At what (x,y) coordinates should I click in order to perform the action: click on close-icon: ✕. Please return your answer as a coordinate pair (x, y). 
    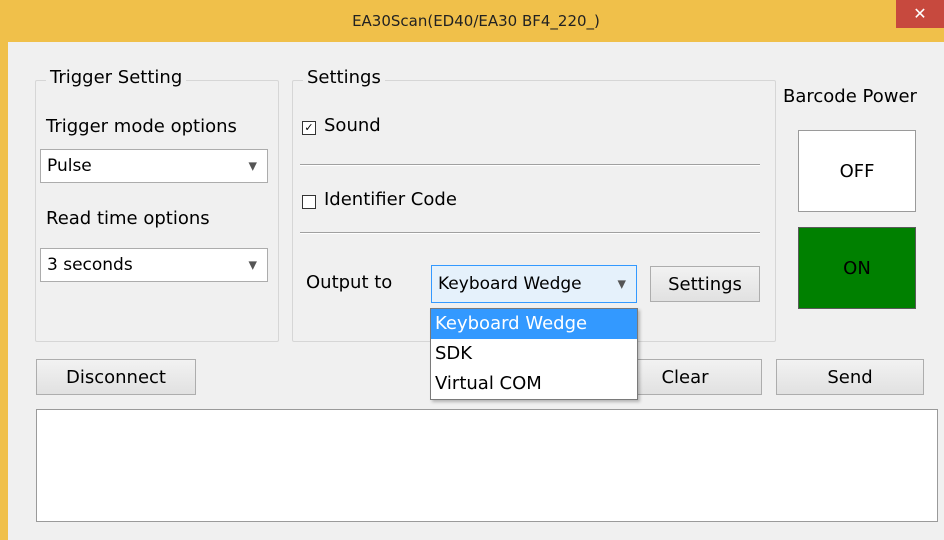
    Looking at the image, I should click on (920, 13).